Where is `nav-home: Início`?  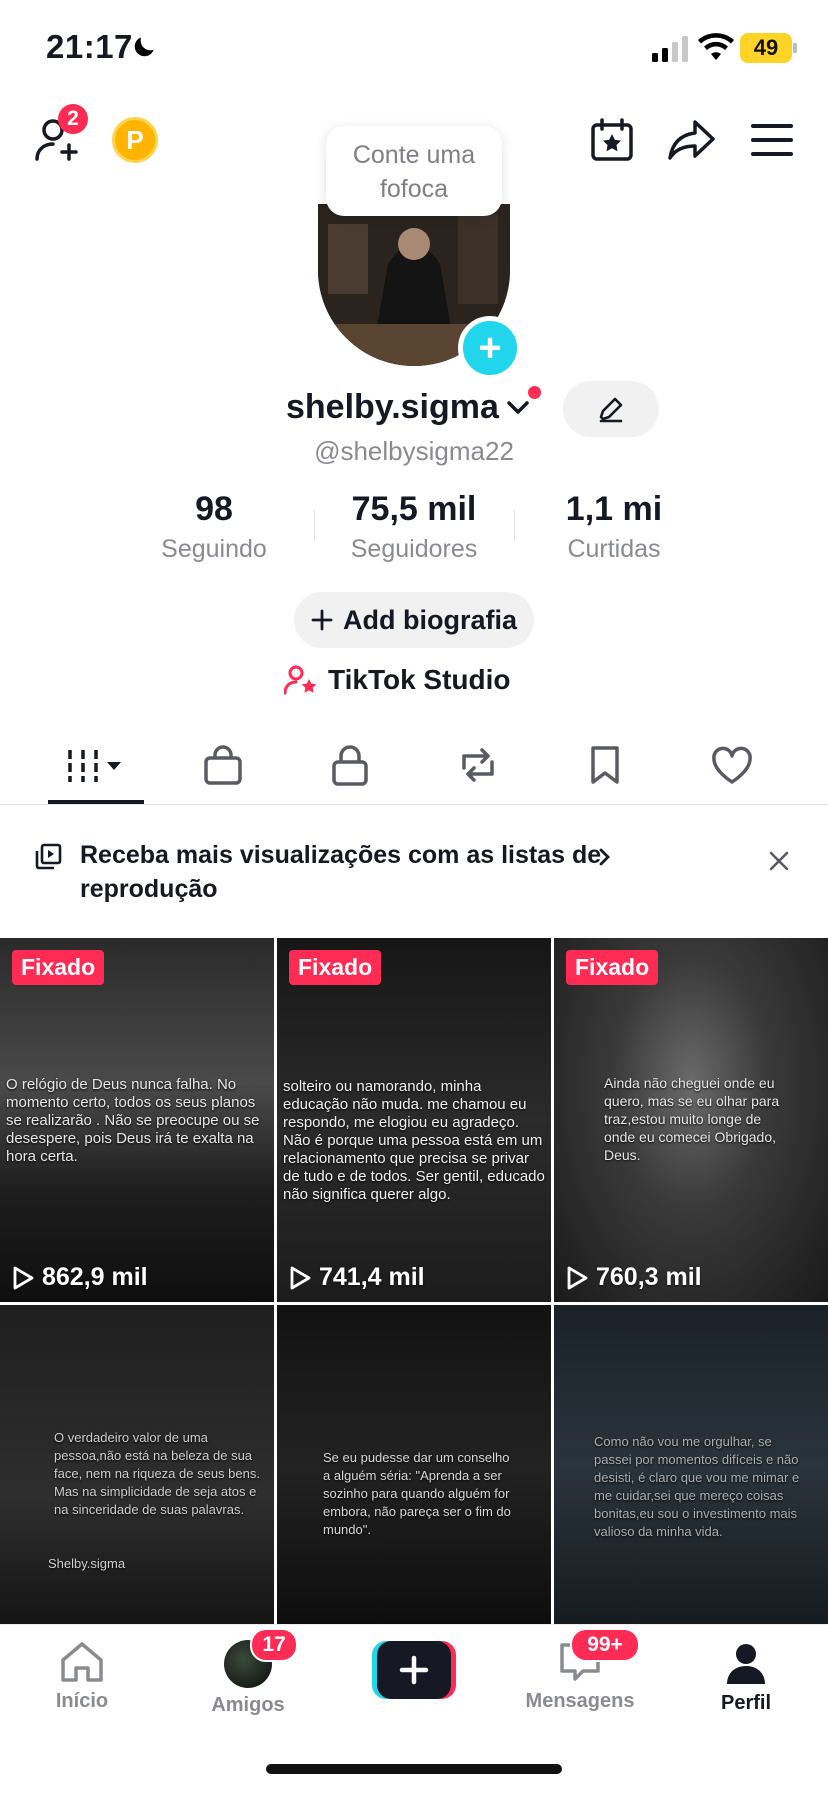 nav-home: Início is located at coordinates (82, 1676).